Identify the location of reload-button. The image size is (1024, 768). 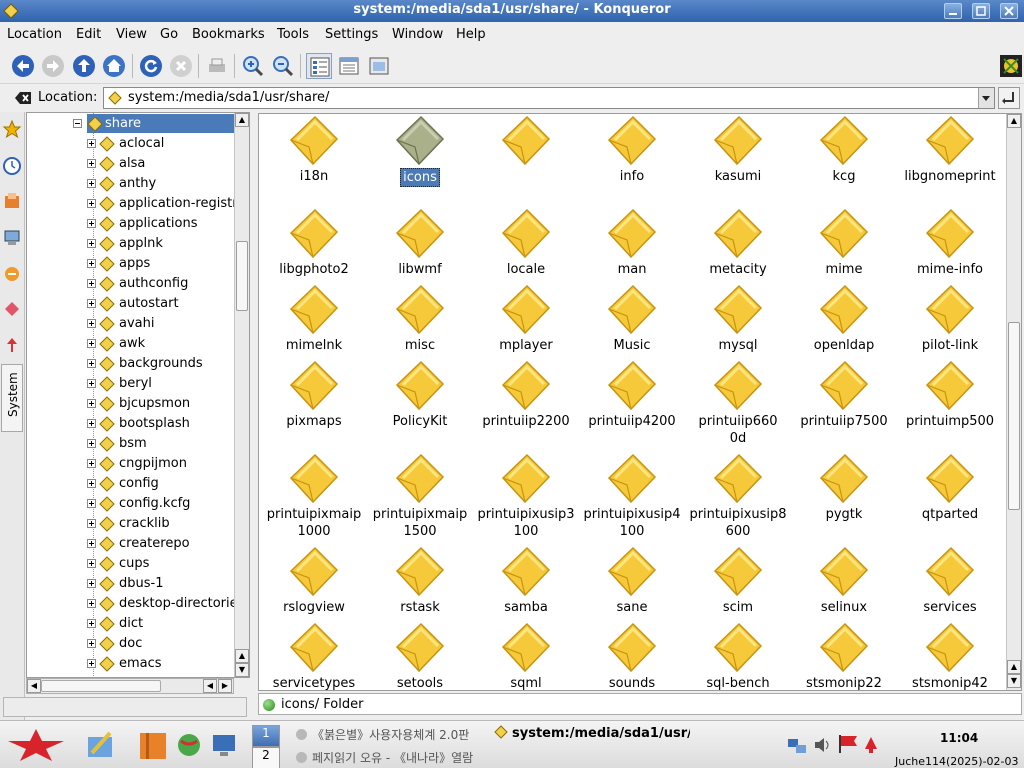
(151, 66).